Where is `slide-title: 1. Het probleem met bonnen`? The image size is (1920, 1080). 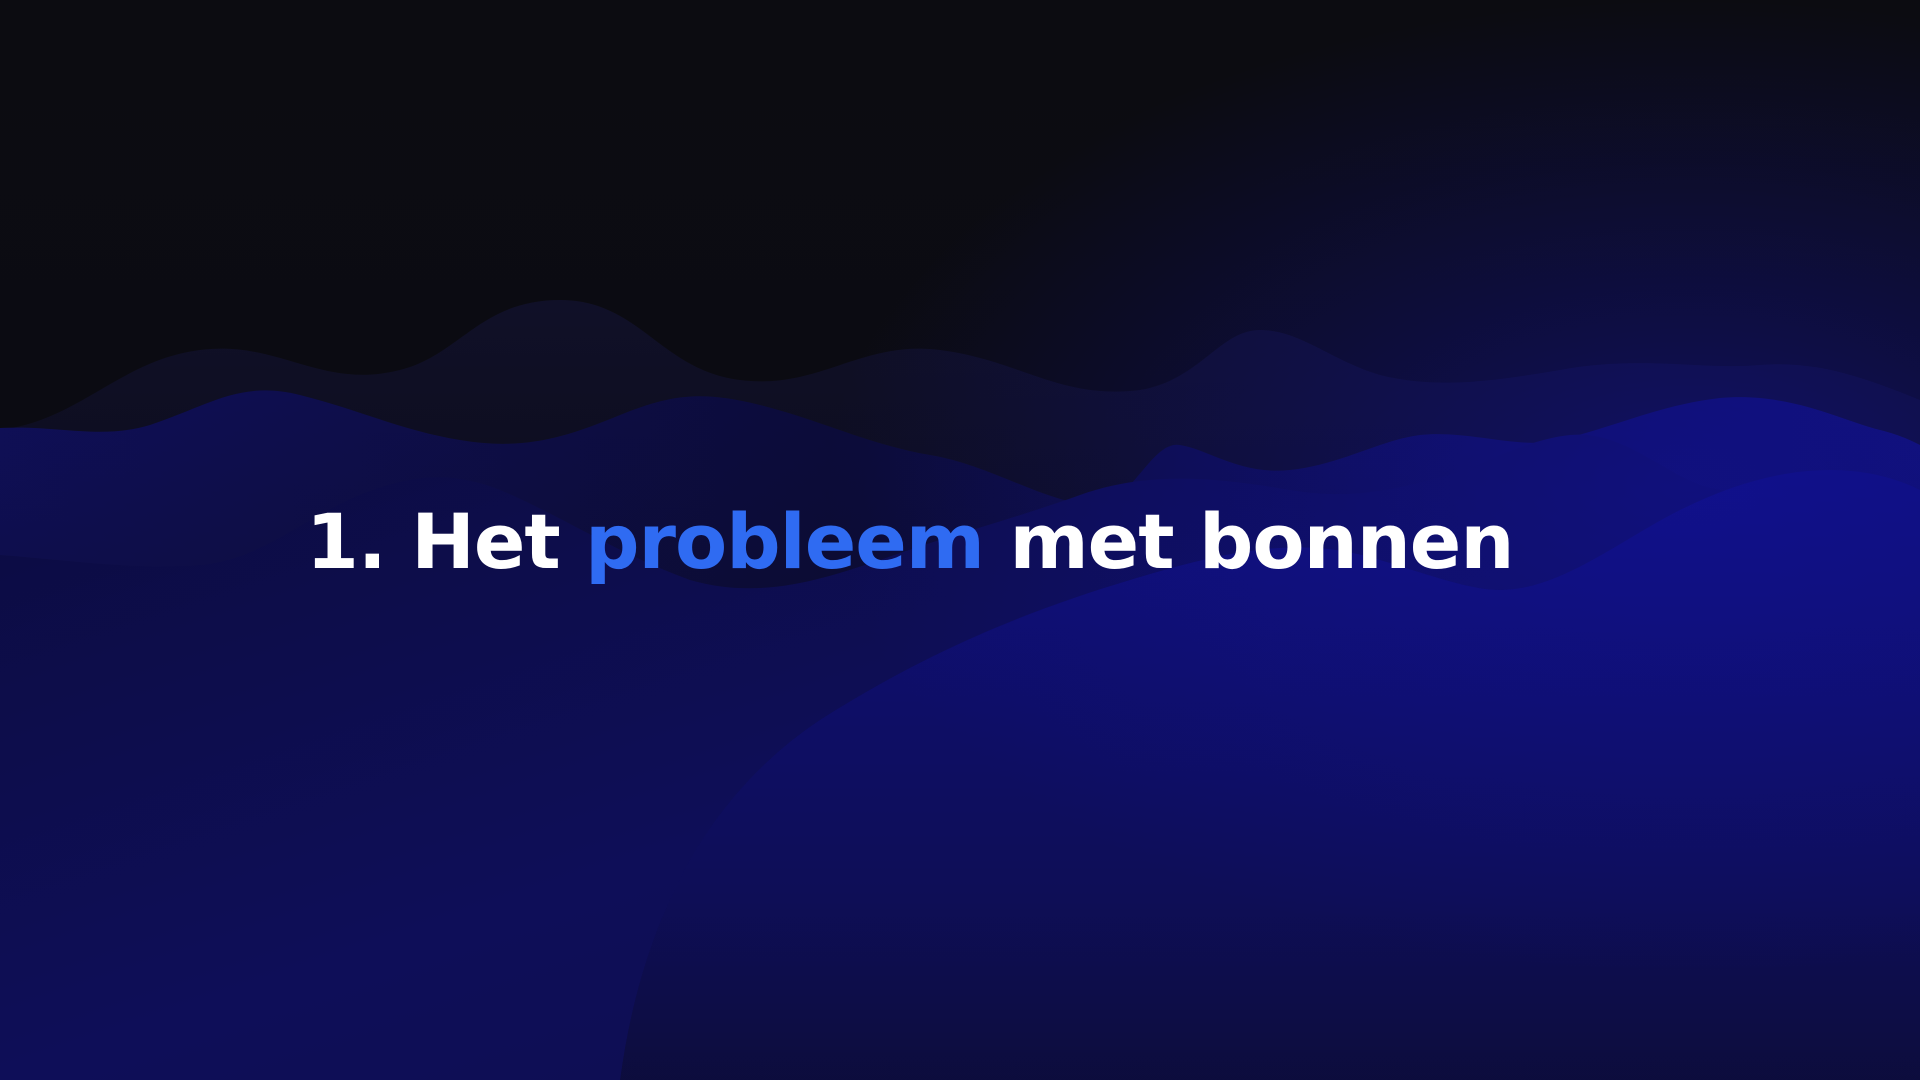
slide-title: 1. Het probleem met bonnen is located at coordinates (910, 542).